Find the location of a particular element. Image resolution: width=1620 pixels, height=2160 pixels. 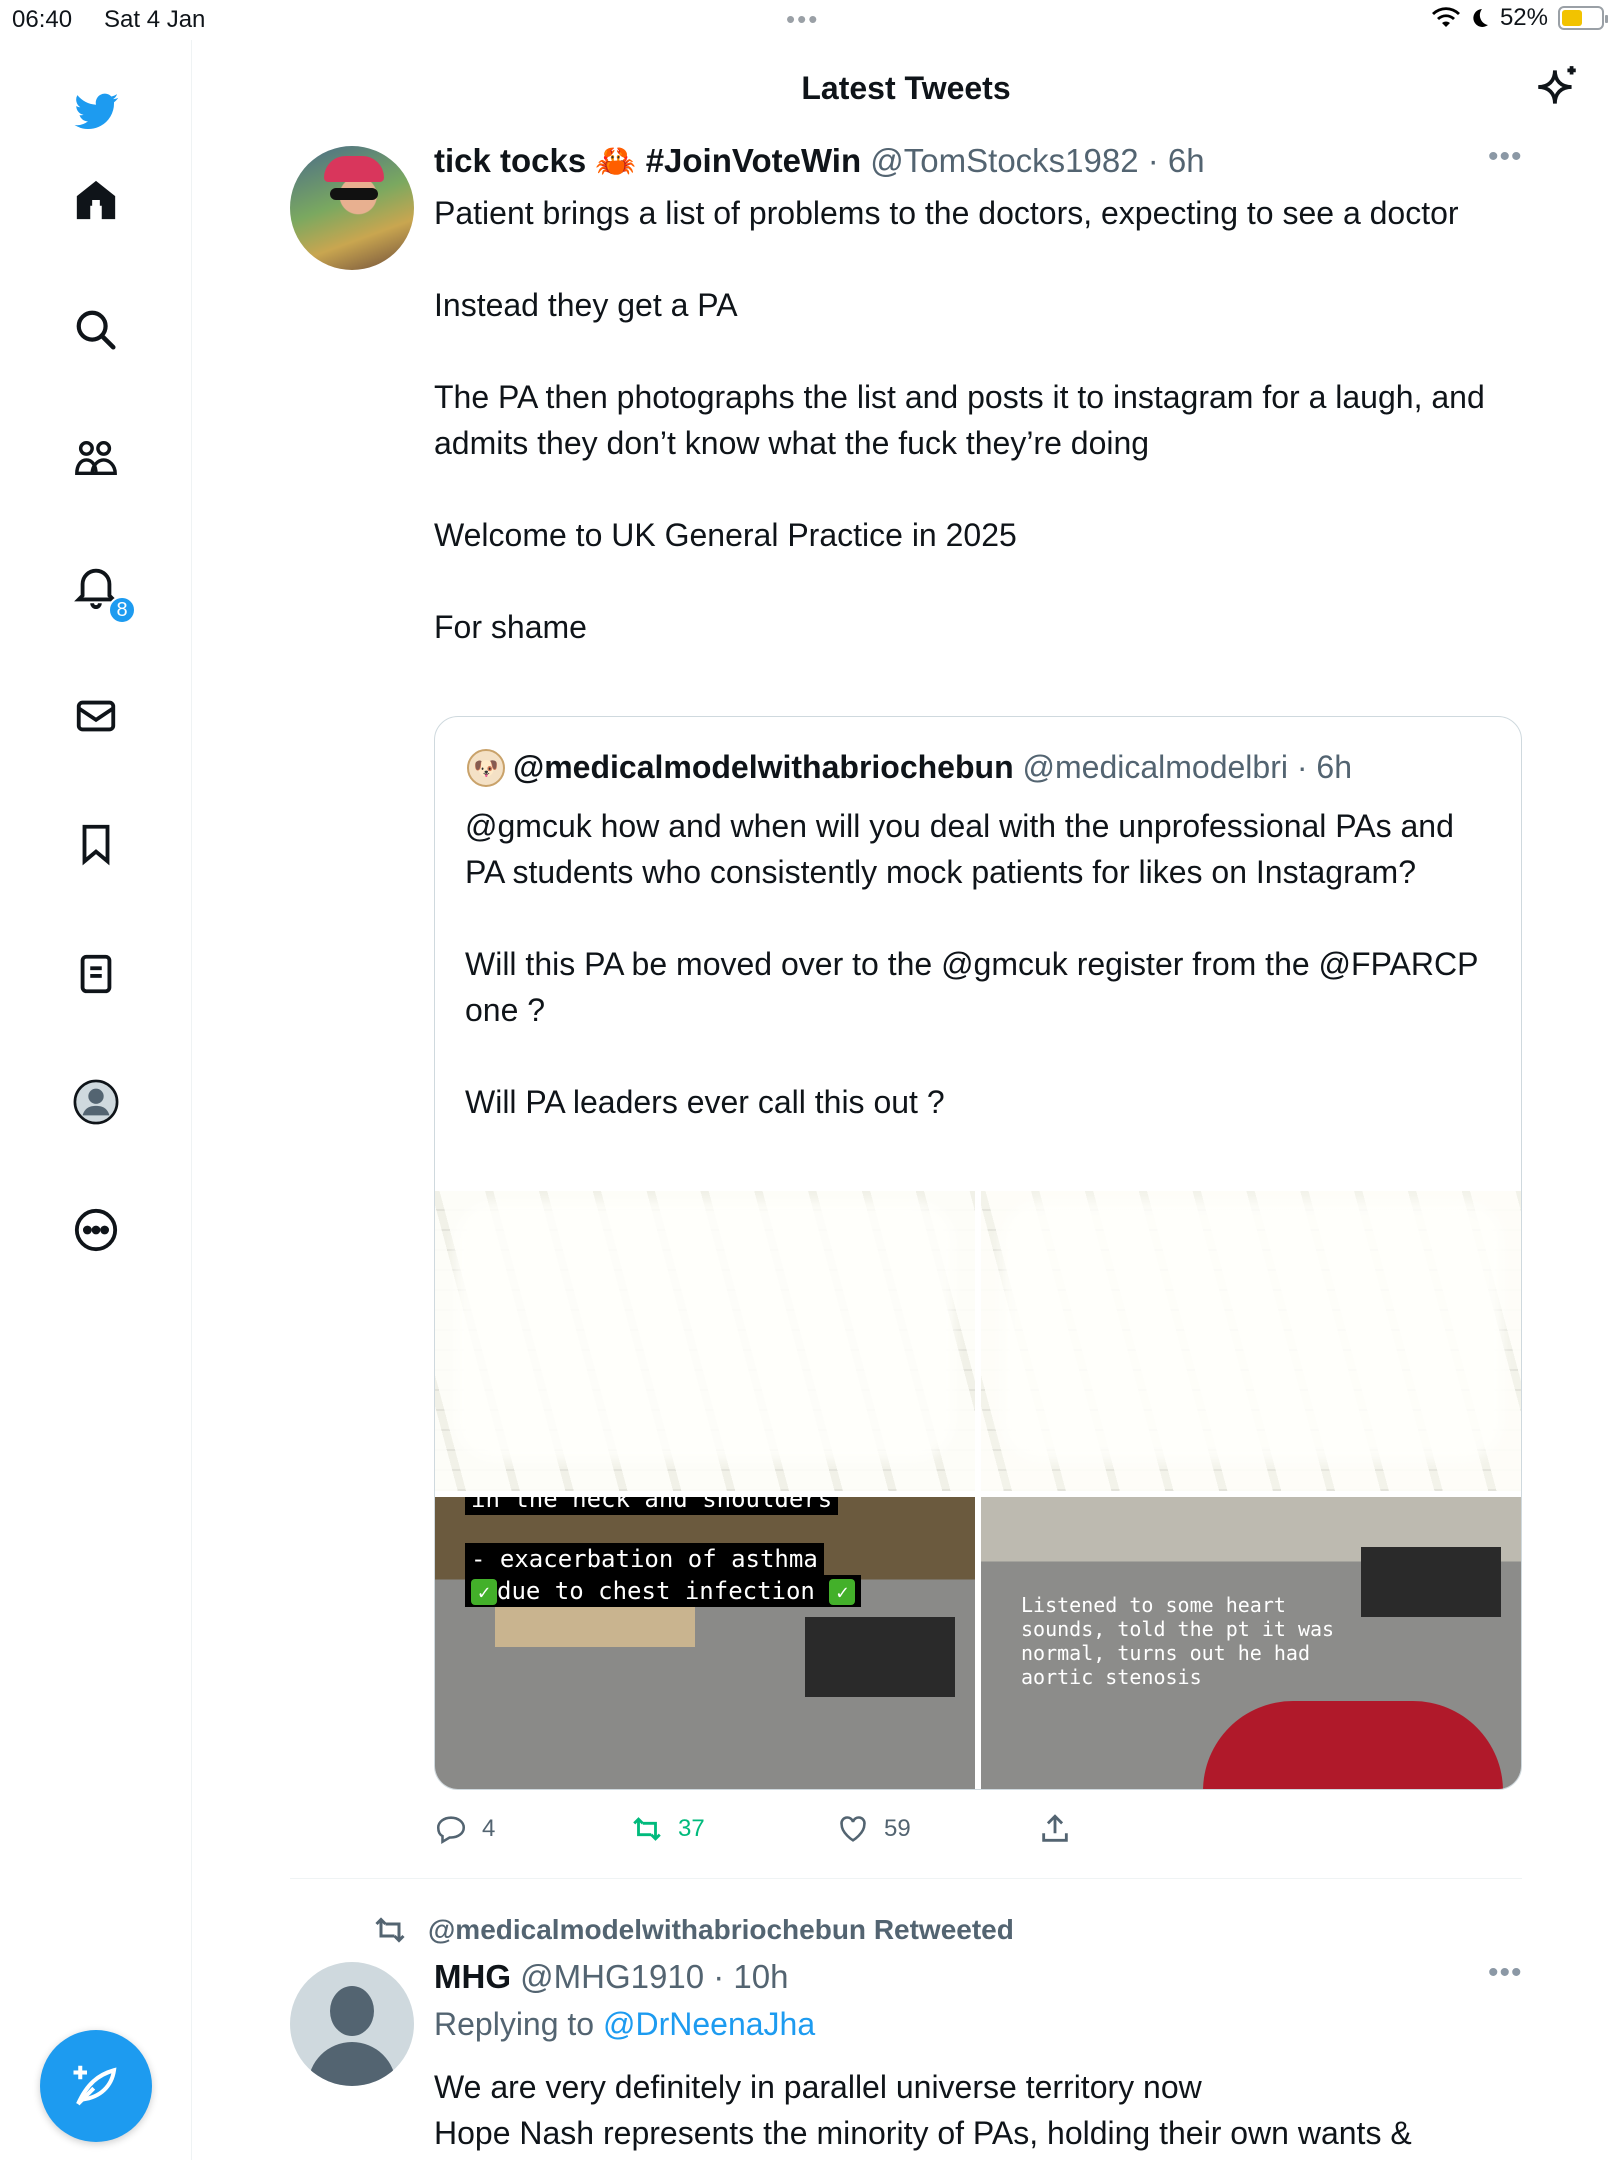

status-time: 06:40 is located at coordinates (42, 19).